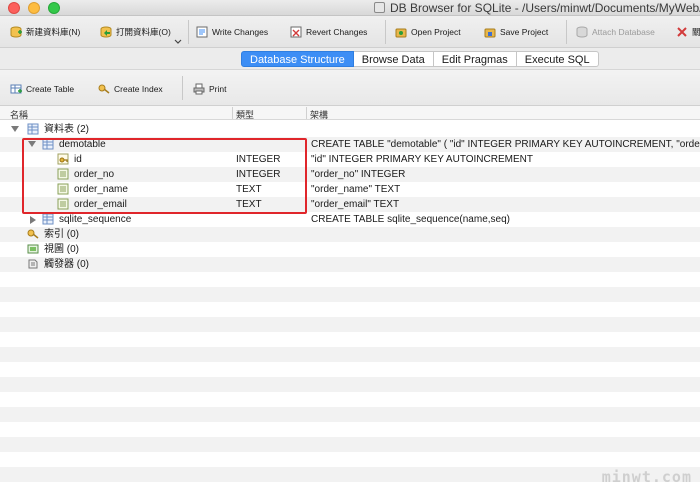 The height and width of the screenshot is (490, 700). I want to click on tree-item-schema: CREATE TABLE sqlite_sequence(name,seq), so click(410, 219).